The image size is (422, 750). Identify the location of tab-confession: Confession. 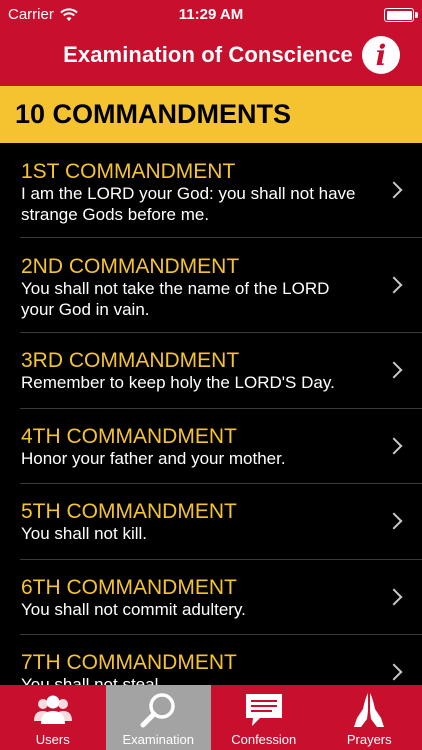
(264, 717).